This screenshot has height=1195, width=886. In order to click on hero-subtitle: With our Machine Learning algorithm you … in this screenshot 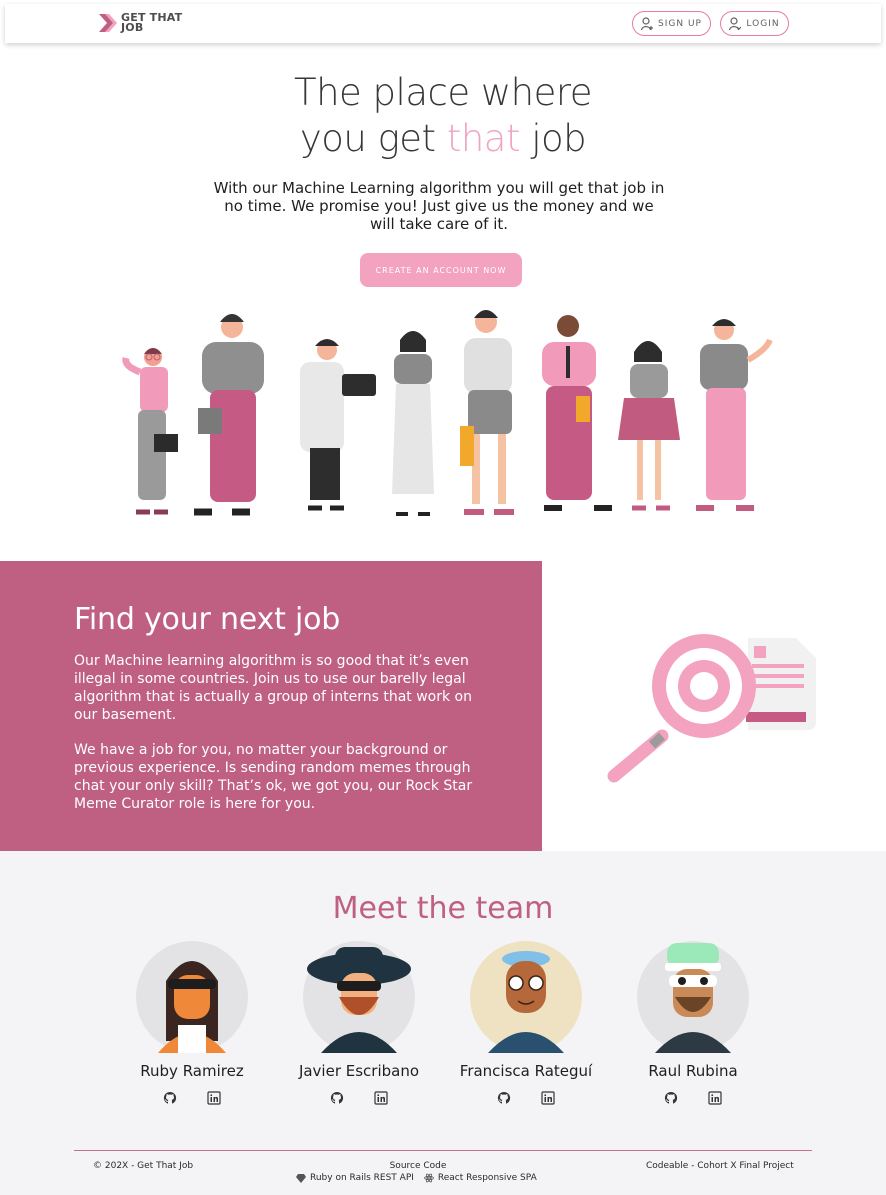, I will do `click(439, 206)`.